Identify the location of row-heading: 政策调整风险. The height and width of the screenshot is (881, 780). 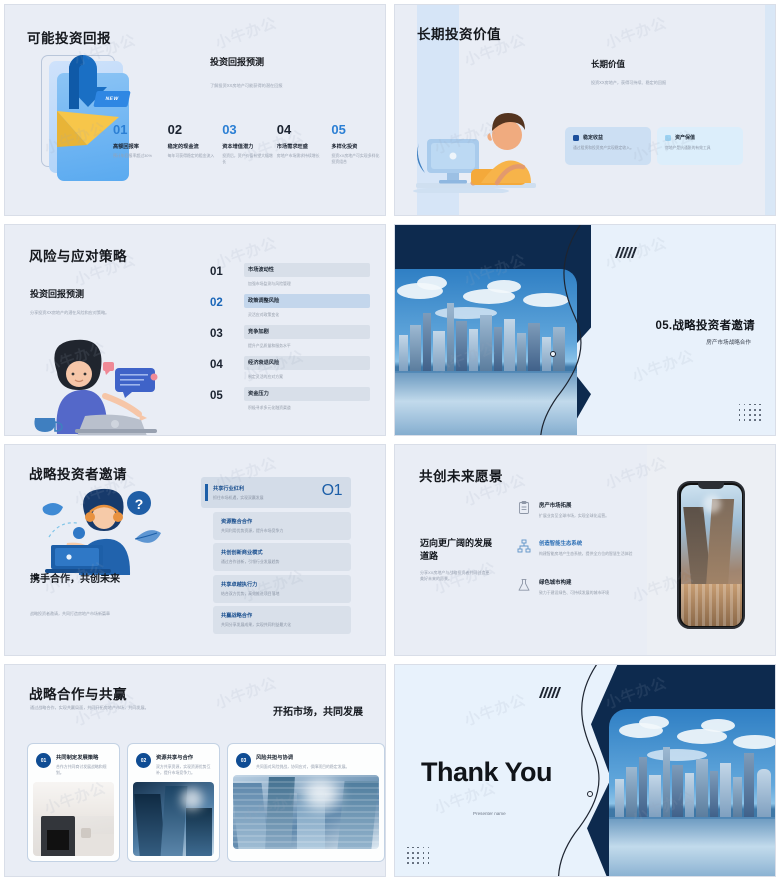
(264, 301).